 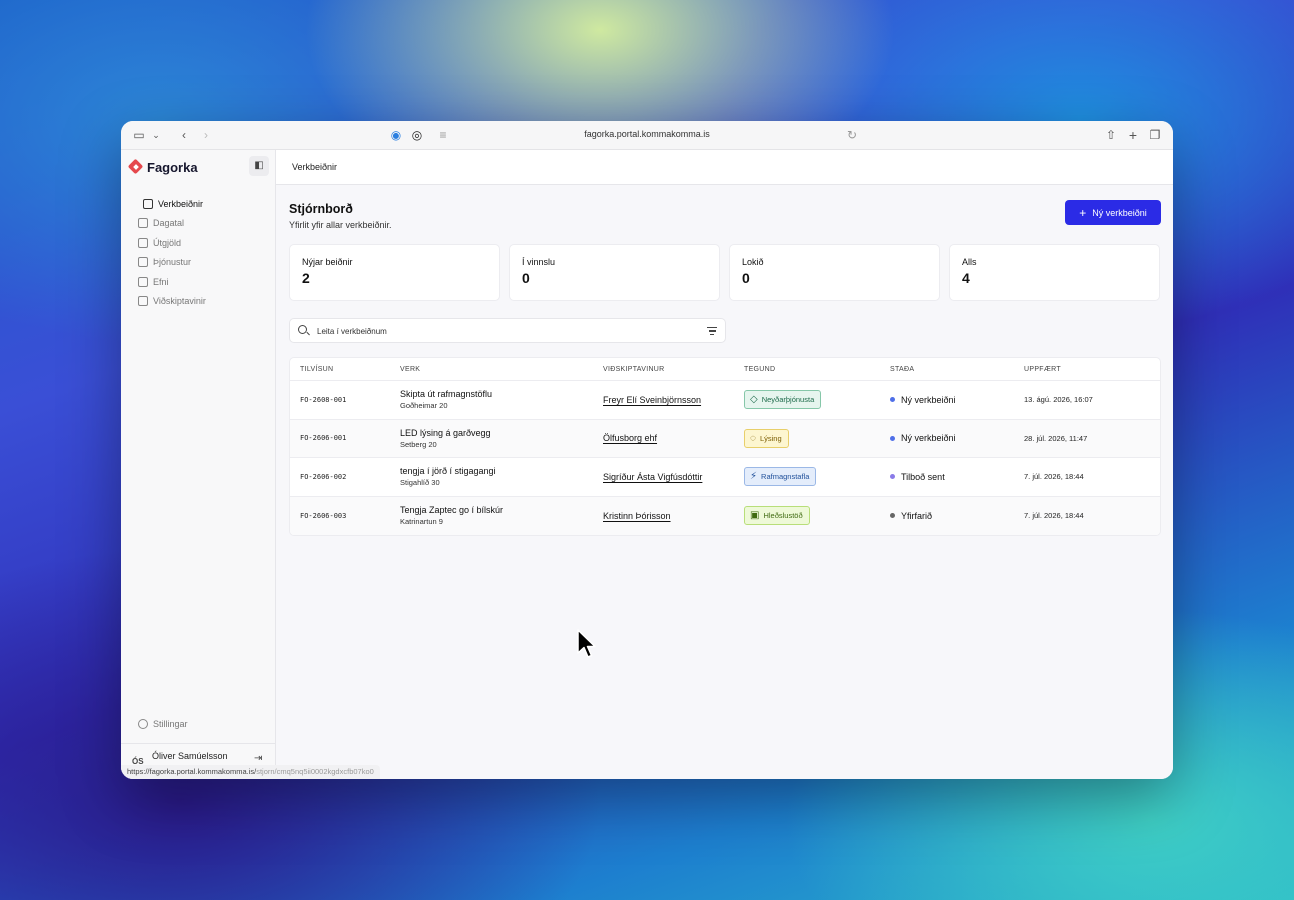 I want to click on column-header-job: VERK, so click(x=501, y=369).